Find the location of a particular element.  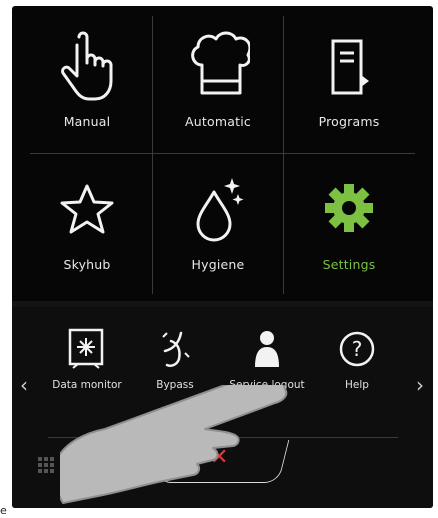

person-icon is located at coordinates (267, 349).